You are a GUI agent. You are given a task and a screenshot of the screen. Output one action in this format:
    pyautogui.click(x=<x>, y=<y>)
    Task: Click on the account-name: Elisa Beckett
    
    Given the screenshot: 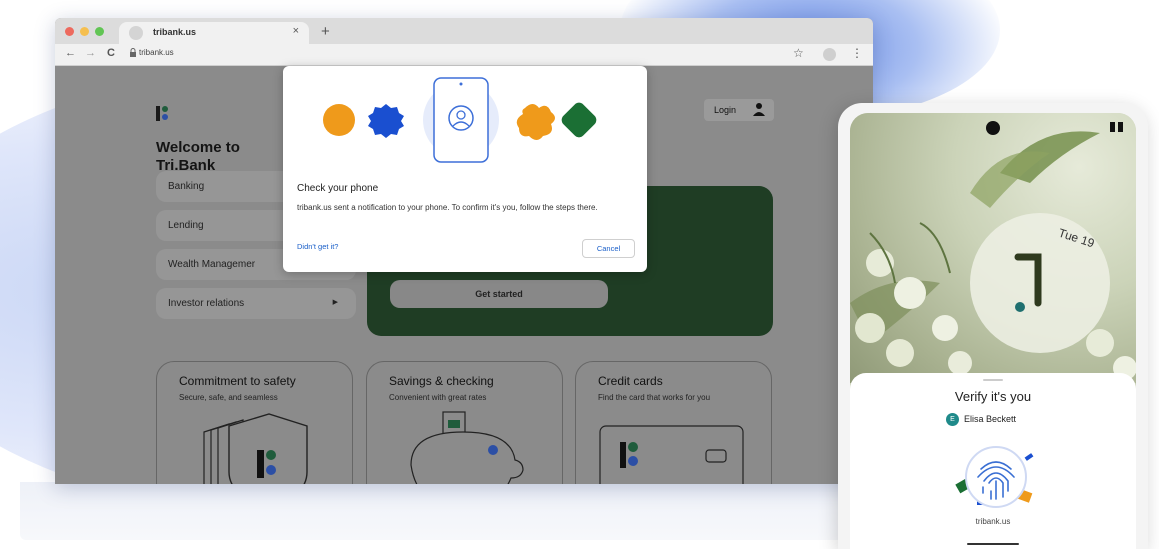 What is the action you would take?
    pyautogui.click(x=990, y=419)
    